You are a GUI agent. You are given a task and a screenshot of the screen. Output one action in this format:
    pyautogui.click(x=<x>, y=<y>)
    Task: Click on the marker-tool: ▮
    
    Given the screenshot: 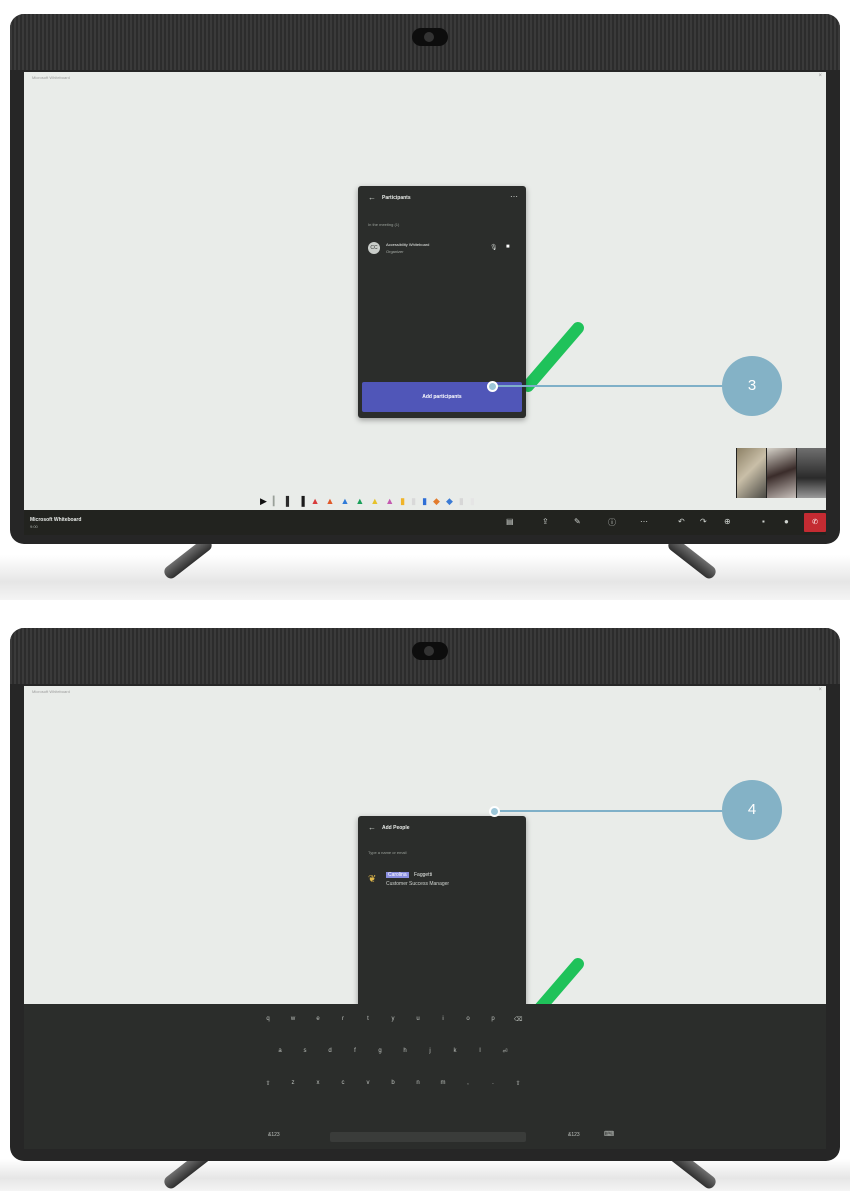 What is the action you would take?
    pyautogui.click(x=424, y=501)
    